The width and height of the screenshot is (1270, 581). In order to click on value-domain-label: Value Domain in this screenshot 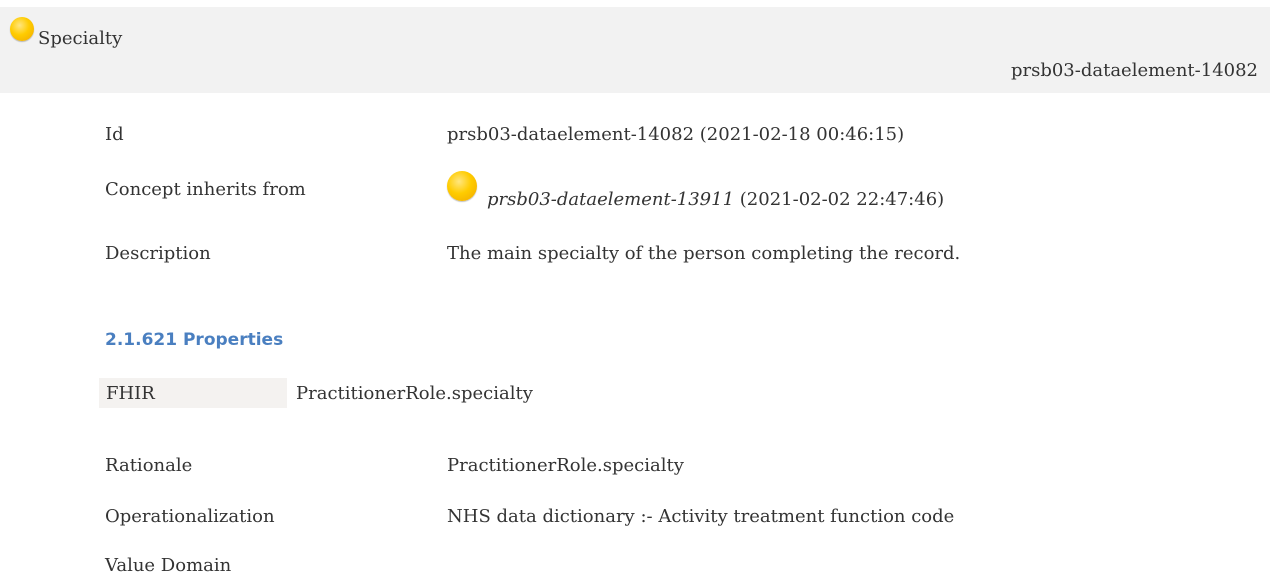, I will do `click(168, 565)`.